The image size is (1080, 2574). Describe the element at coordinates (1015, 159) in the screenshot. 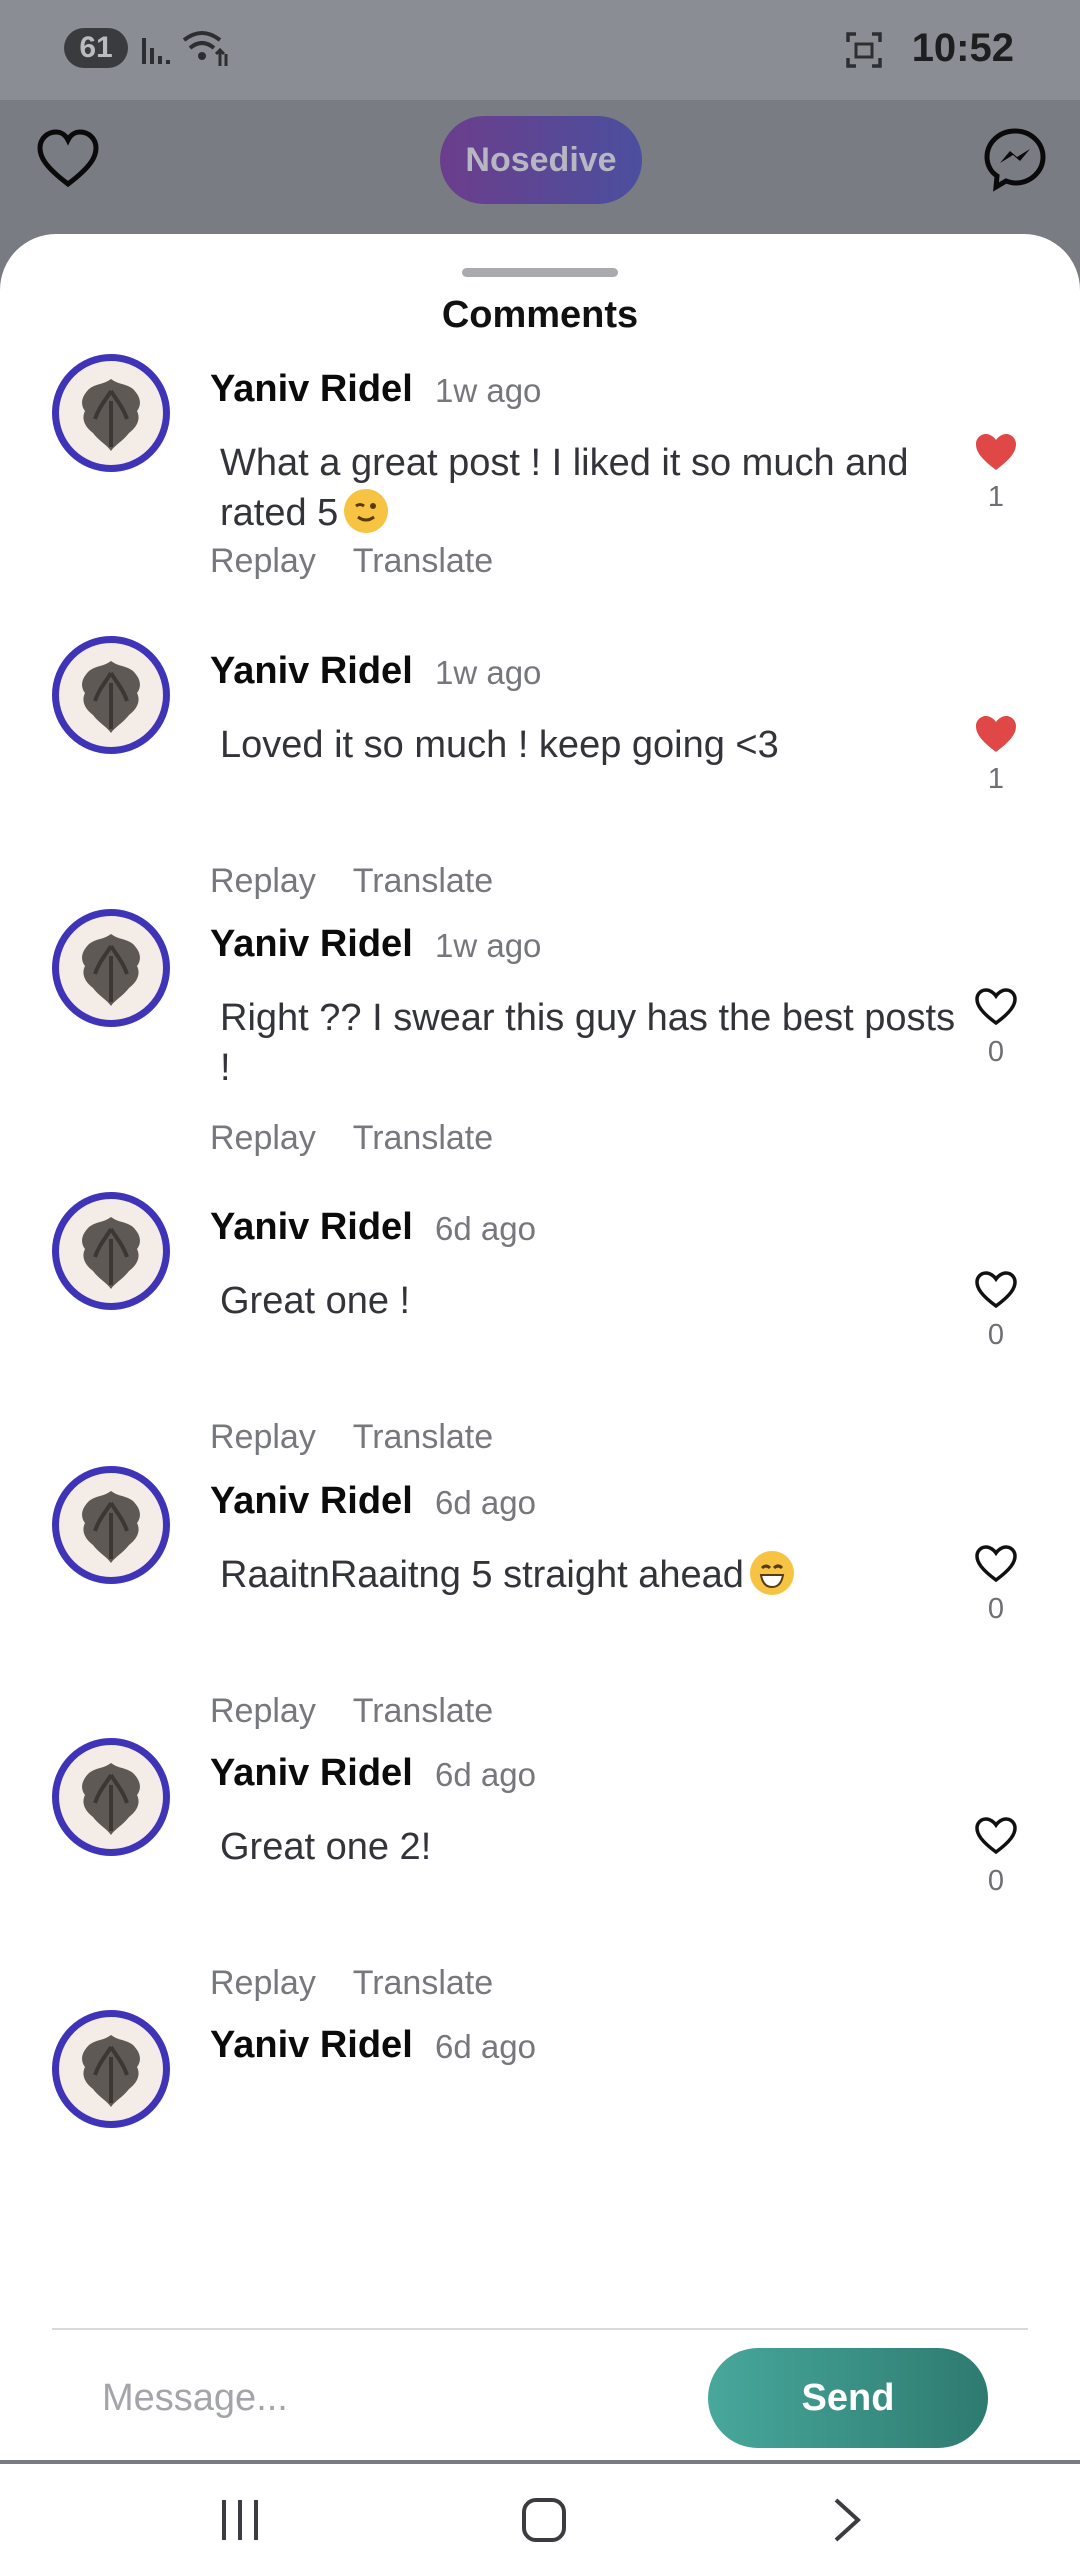

I see `messenger-icon` at that location.